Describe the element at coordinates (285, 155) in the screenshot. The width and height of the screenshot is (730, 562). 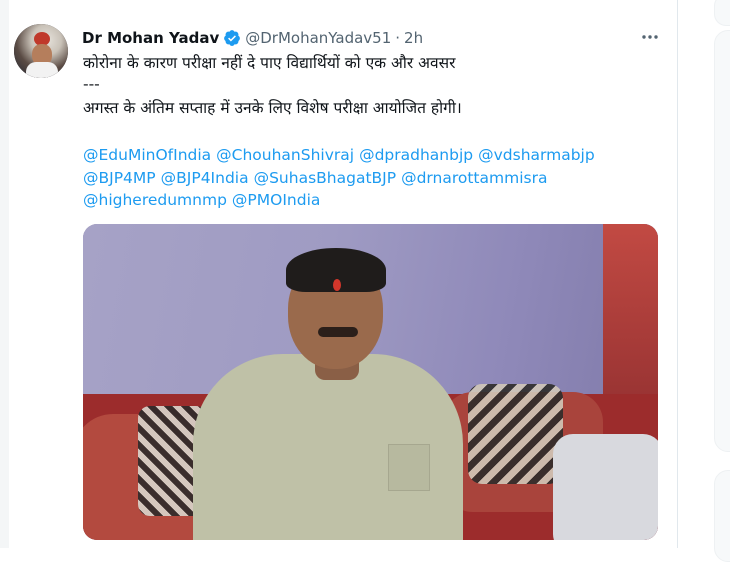
I see `mention-link: @ChouhanShivraj` at that location.